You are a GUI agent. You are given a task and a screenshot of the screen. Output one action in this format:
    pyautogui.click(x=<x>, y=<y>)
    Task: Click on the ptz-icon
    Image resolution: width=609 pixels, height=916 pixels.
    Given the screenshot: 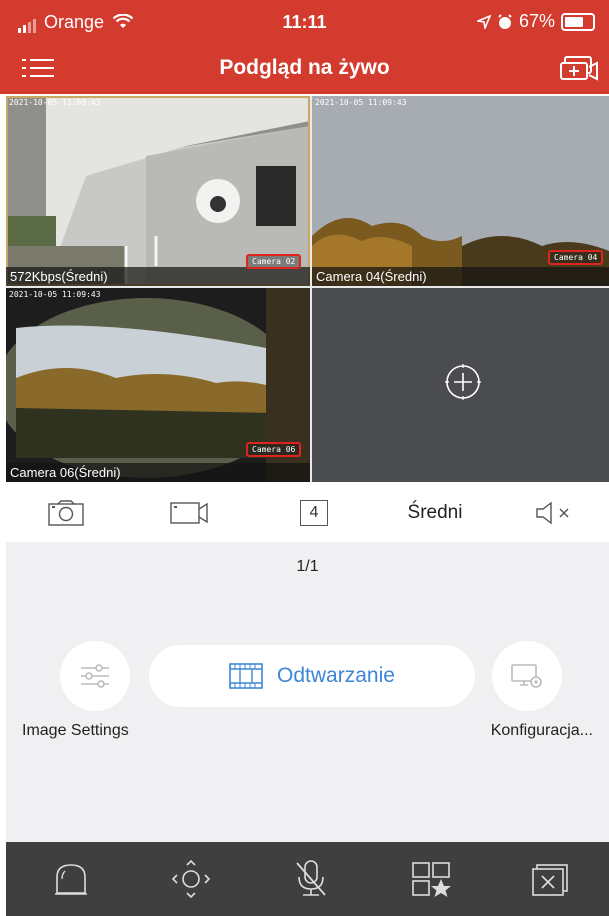 What is the action you would take?
    pyautogui.click(x=191, y=879)
    